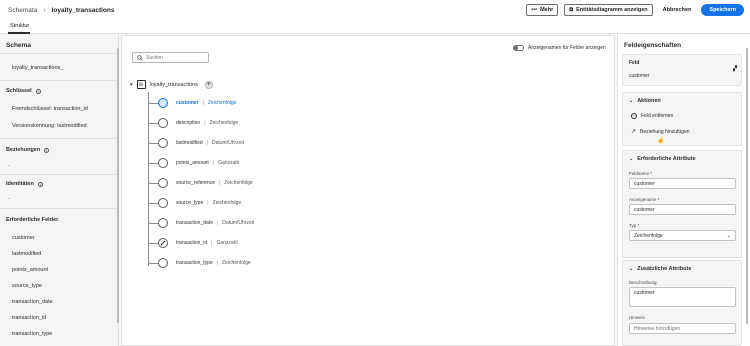  What do you see at coordinates (199, 263) in the screenshot?
I see `tree-field-row: transaction_type | Zeichenfolge` at bounding box center [199, 263].